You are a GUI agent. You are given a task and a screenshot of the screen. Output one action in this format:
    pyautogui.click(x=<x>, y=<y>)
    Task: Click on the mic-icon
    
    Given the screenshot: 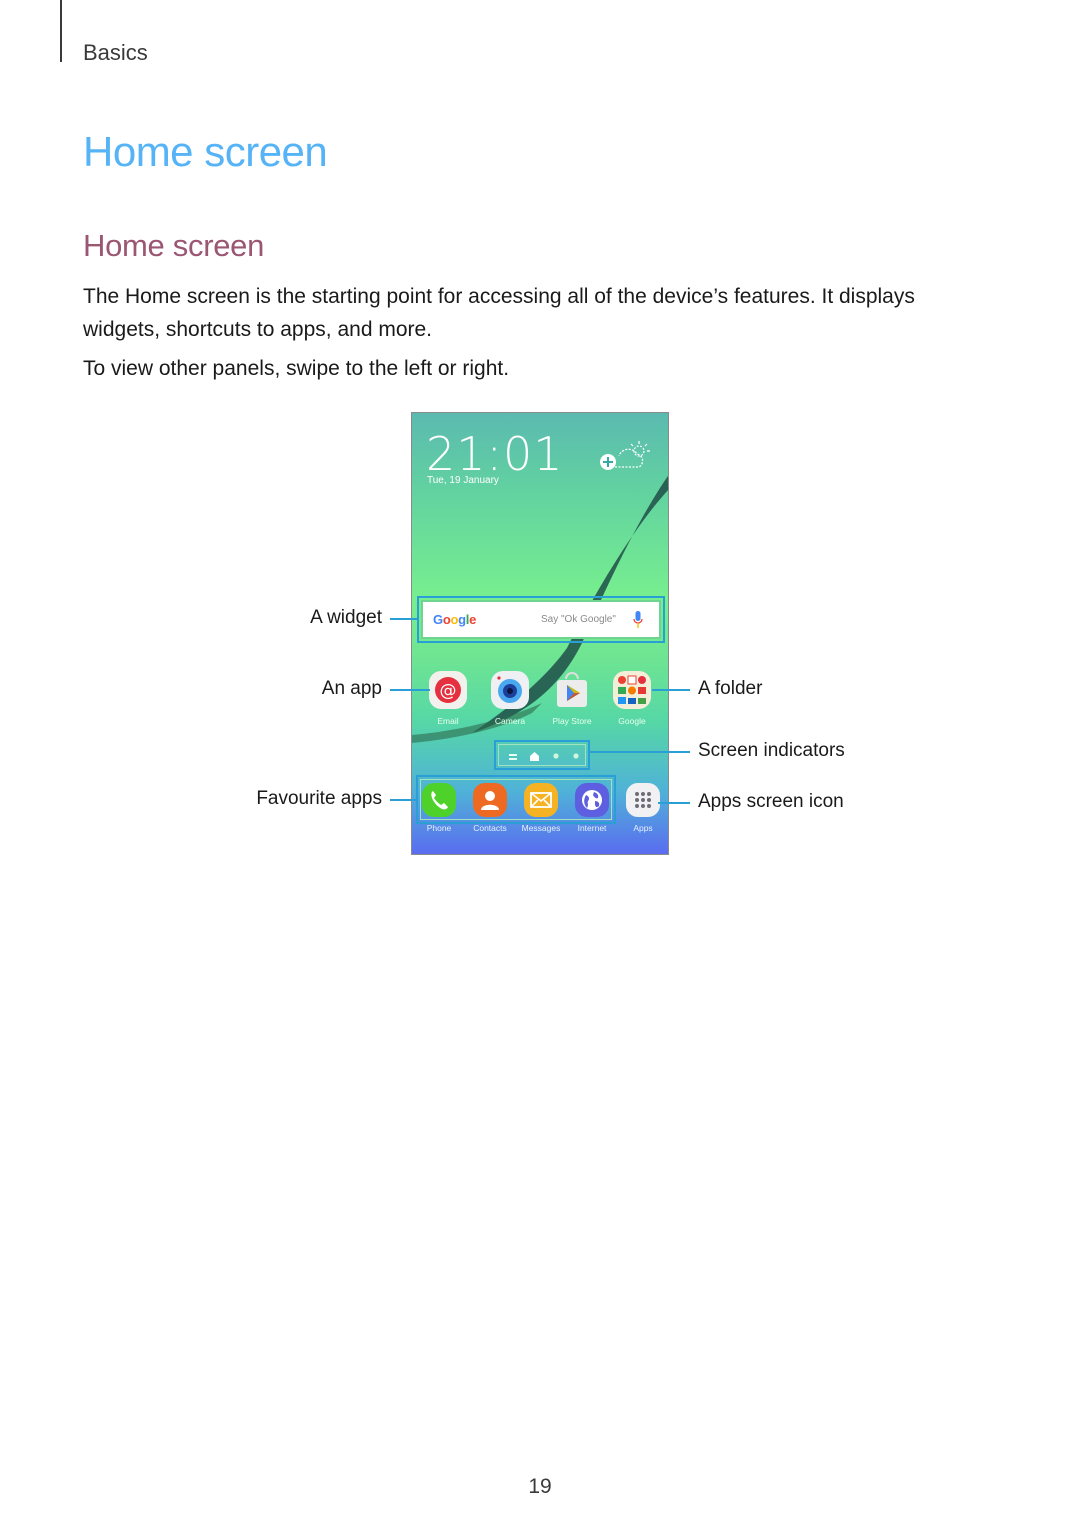 What is the action you would take?
    pyautogui.click(x=638, y=620)
    